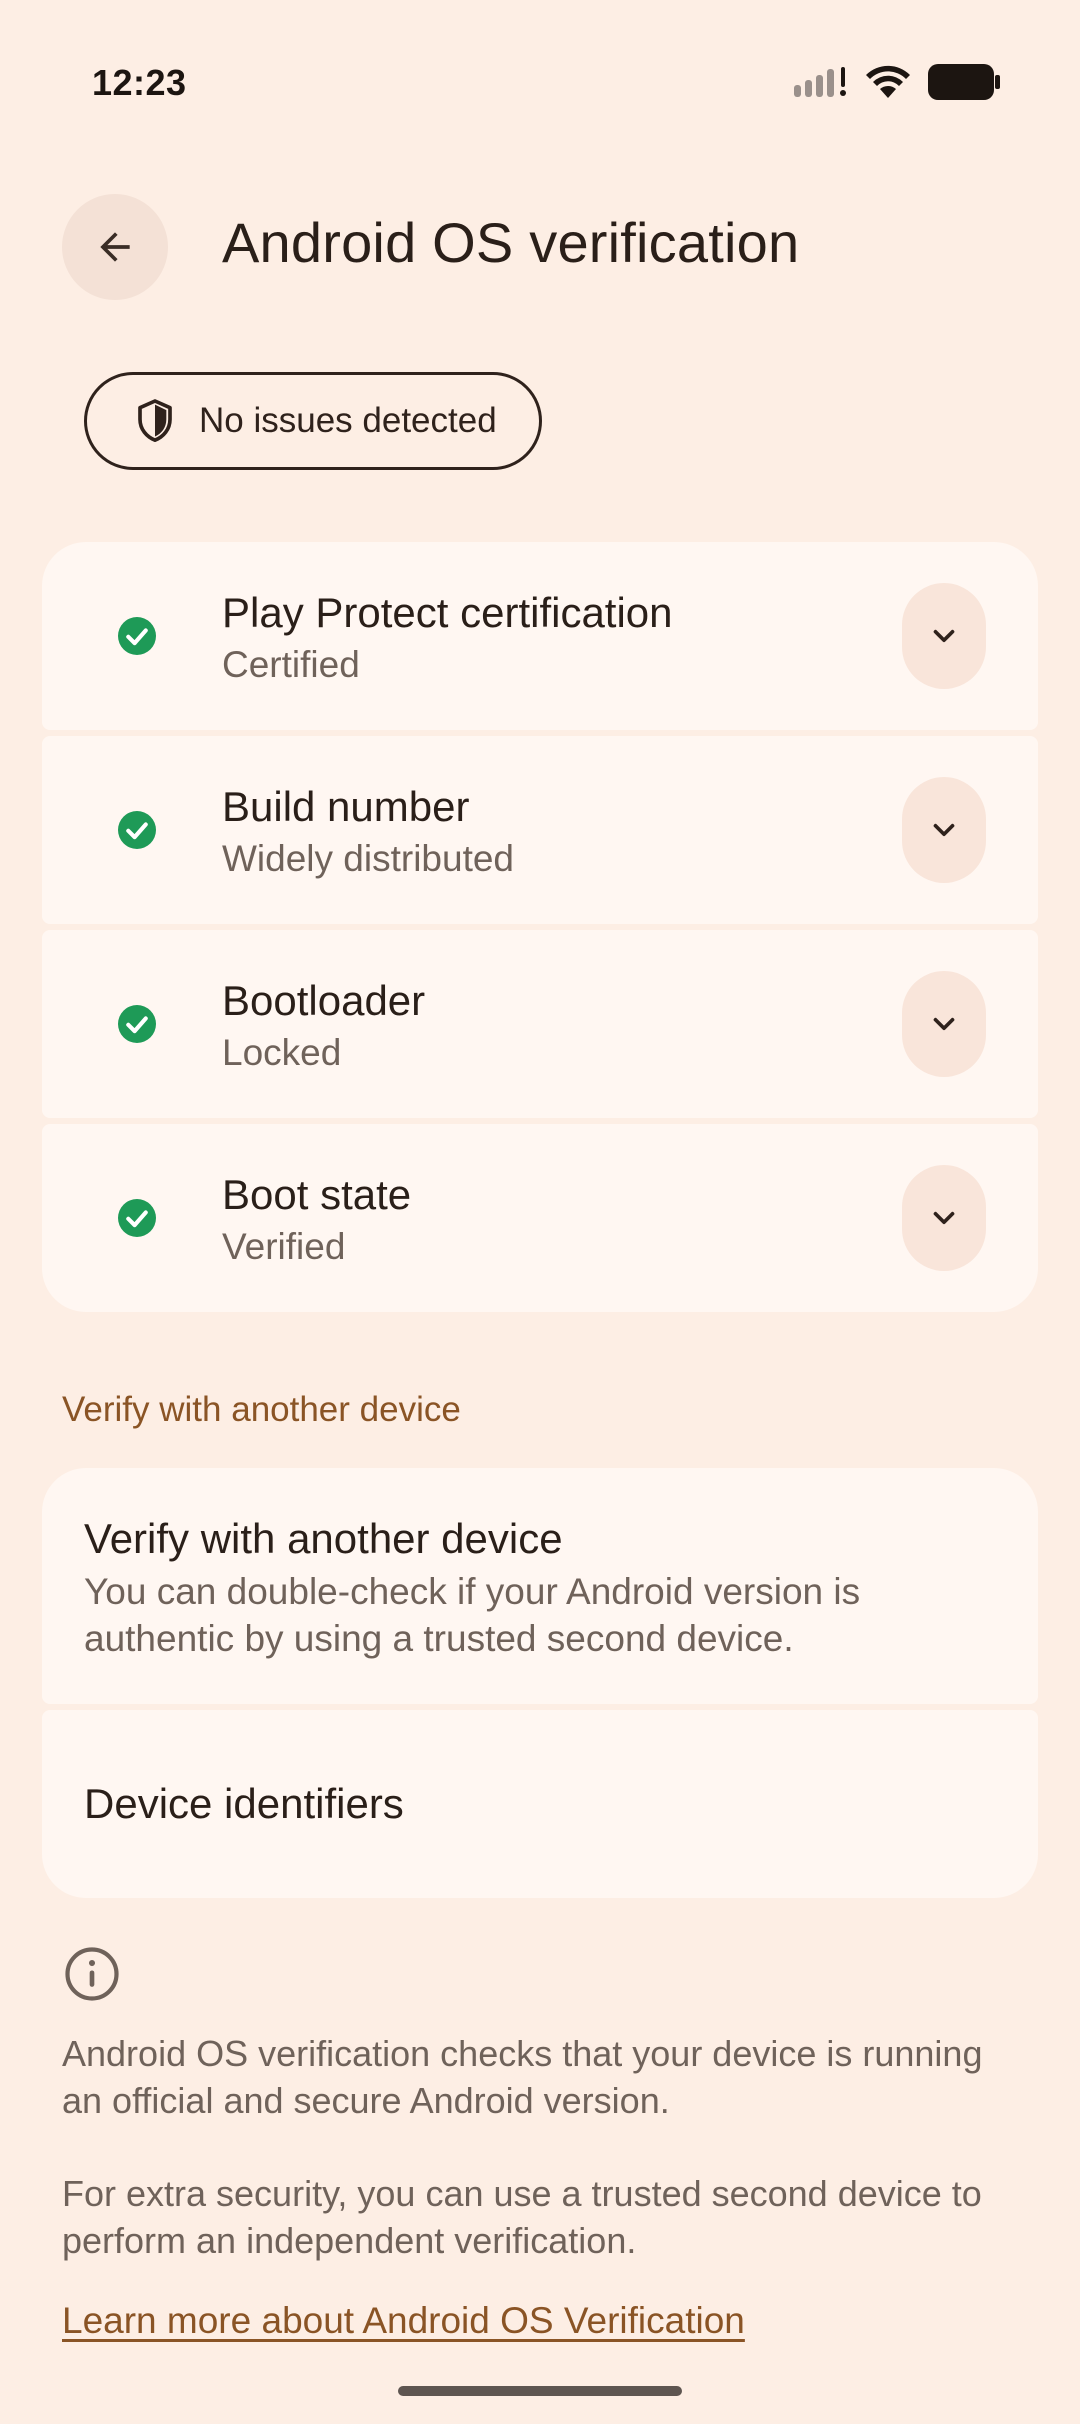 This screenshot has width=1080, height=2424. What do you see at coordinates (403, 2321) in the screenshot?
I see `learn-more-link: Learn more about Android OS Verification` at bounding box center [403, 2321].